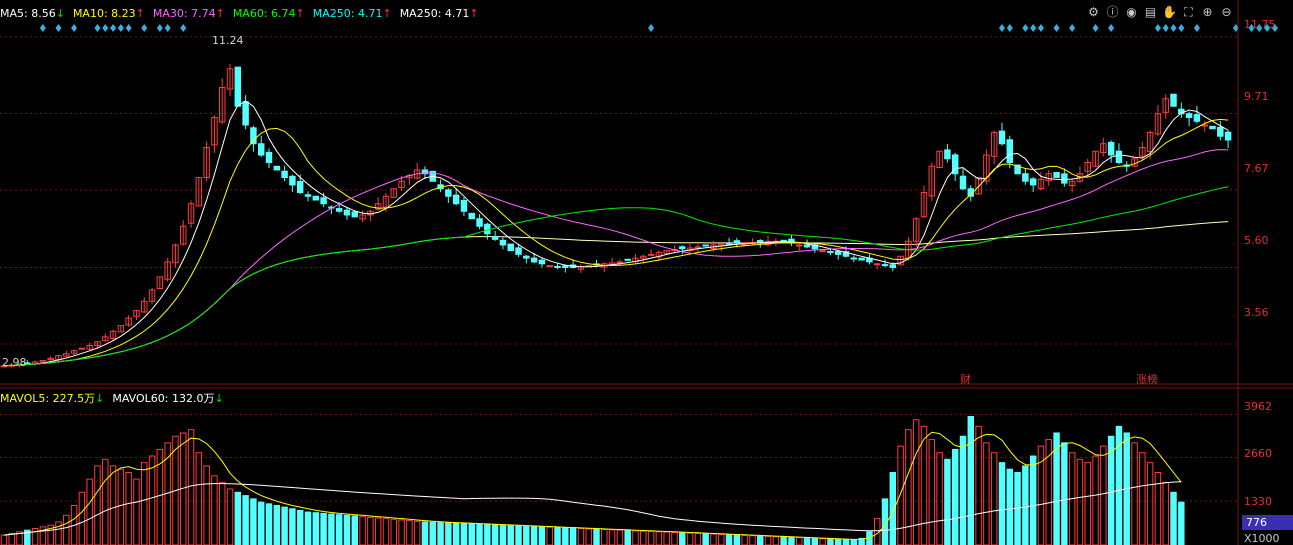  What do you see at coordinates (1188, 12) in the screenshot?
I see `fullscreen-icon: ⛶` at bounding box center [1188, 12].